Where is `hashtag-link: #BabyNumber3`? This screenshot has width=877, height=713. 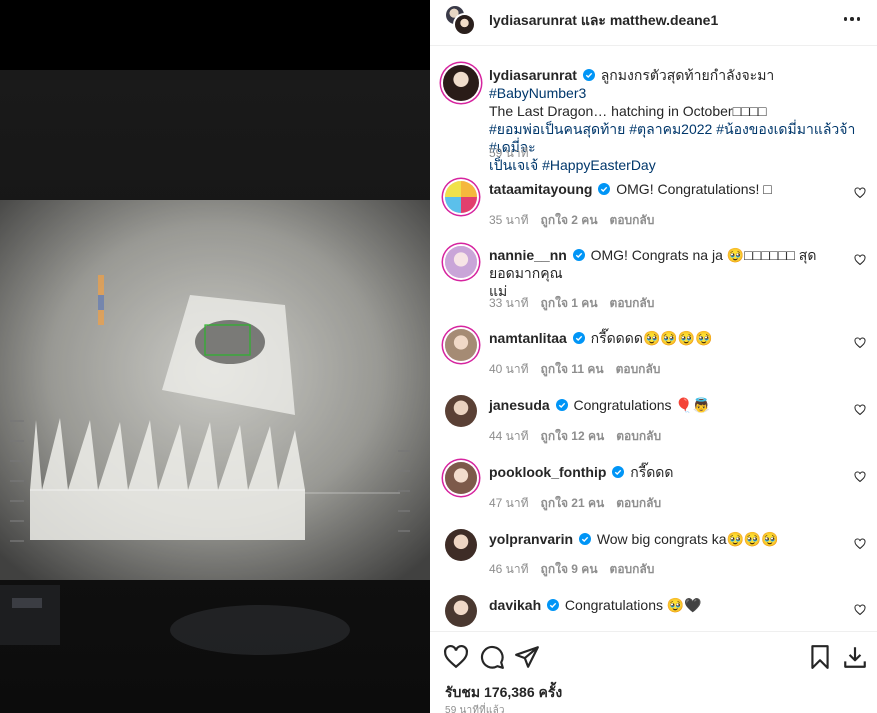
hashtag-link: #BabyNumber3 is located at coordinates (537, 93).